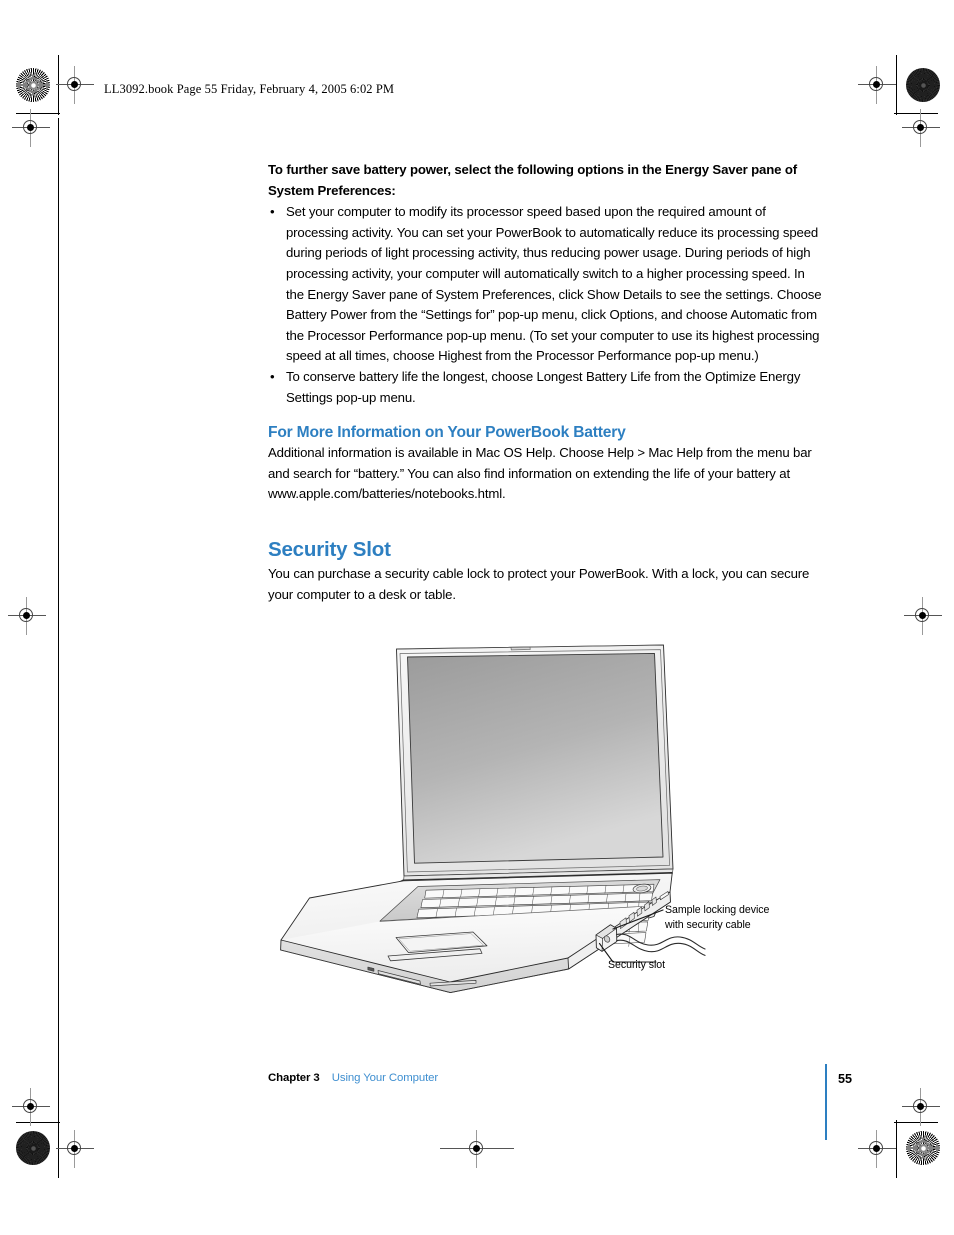  I want to click on star-target-bottom-left, so click(33, 1148).